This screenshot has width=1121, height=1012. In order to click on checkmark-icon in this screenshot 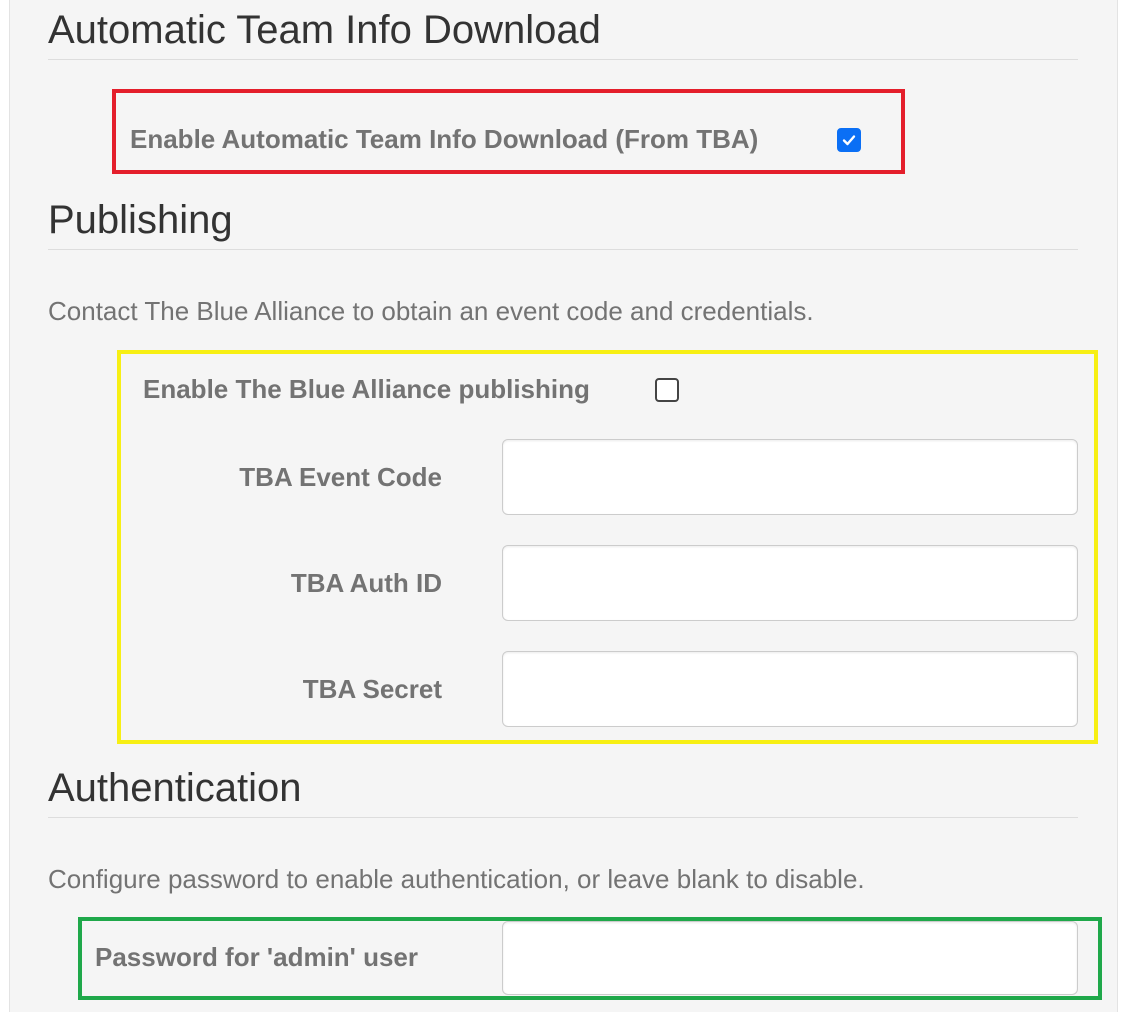, I will do `click(849, 140)`.